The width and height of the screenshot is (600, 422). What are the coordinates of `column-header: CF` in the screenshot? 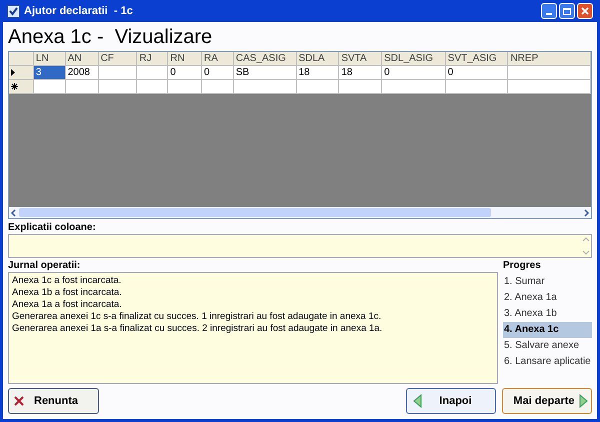 It's located at (118, 59).